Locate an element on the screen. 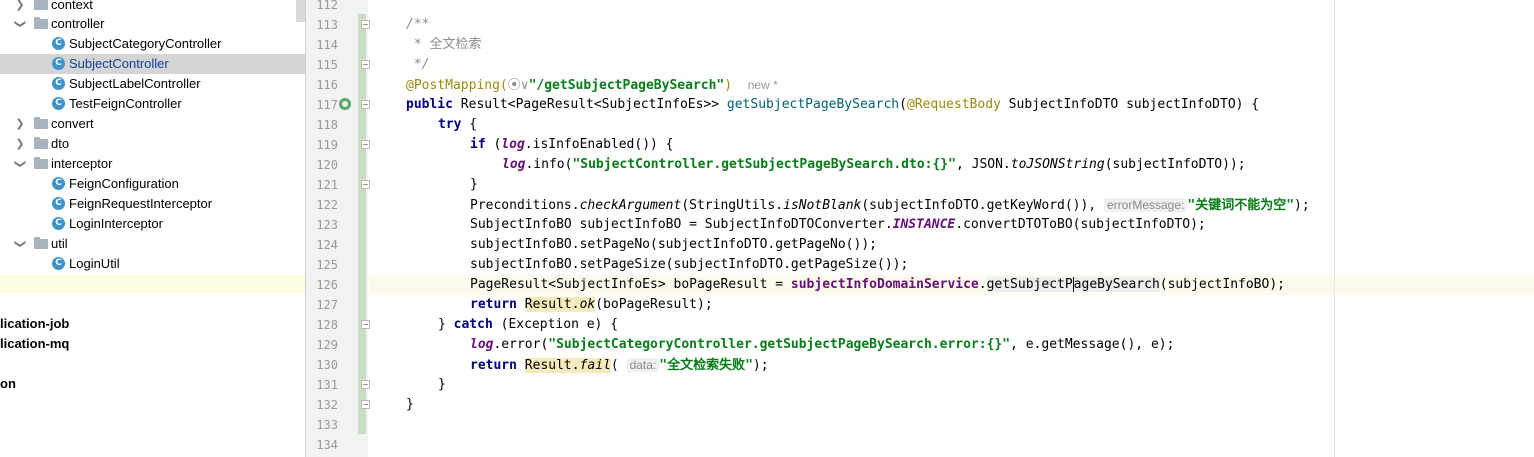 The image size is (1534, 457). tree-item-label: dto is located at coordinates (60, 143).